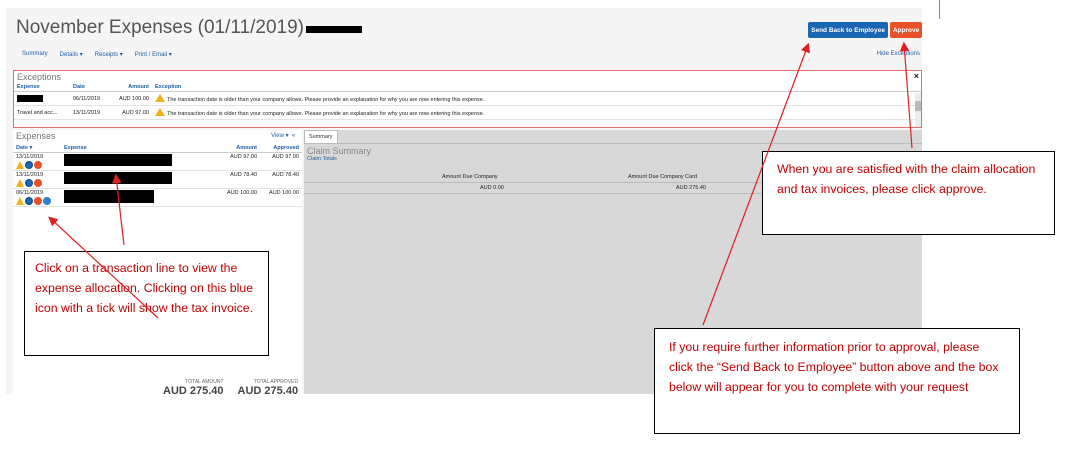 The image size is (1074, 453). What do you see at coordinates (118, 209) in the screenshot?
I see `arrow-to-transaction` at bounding box center [118, 209].